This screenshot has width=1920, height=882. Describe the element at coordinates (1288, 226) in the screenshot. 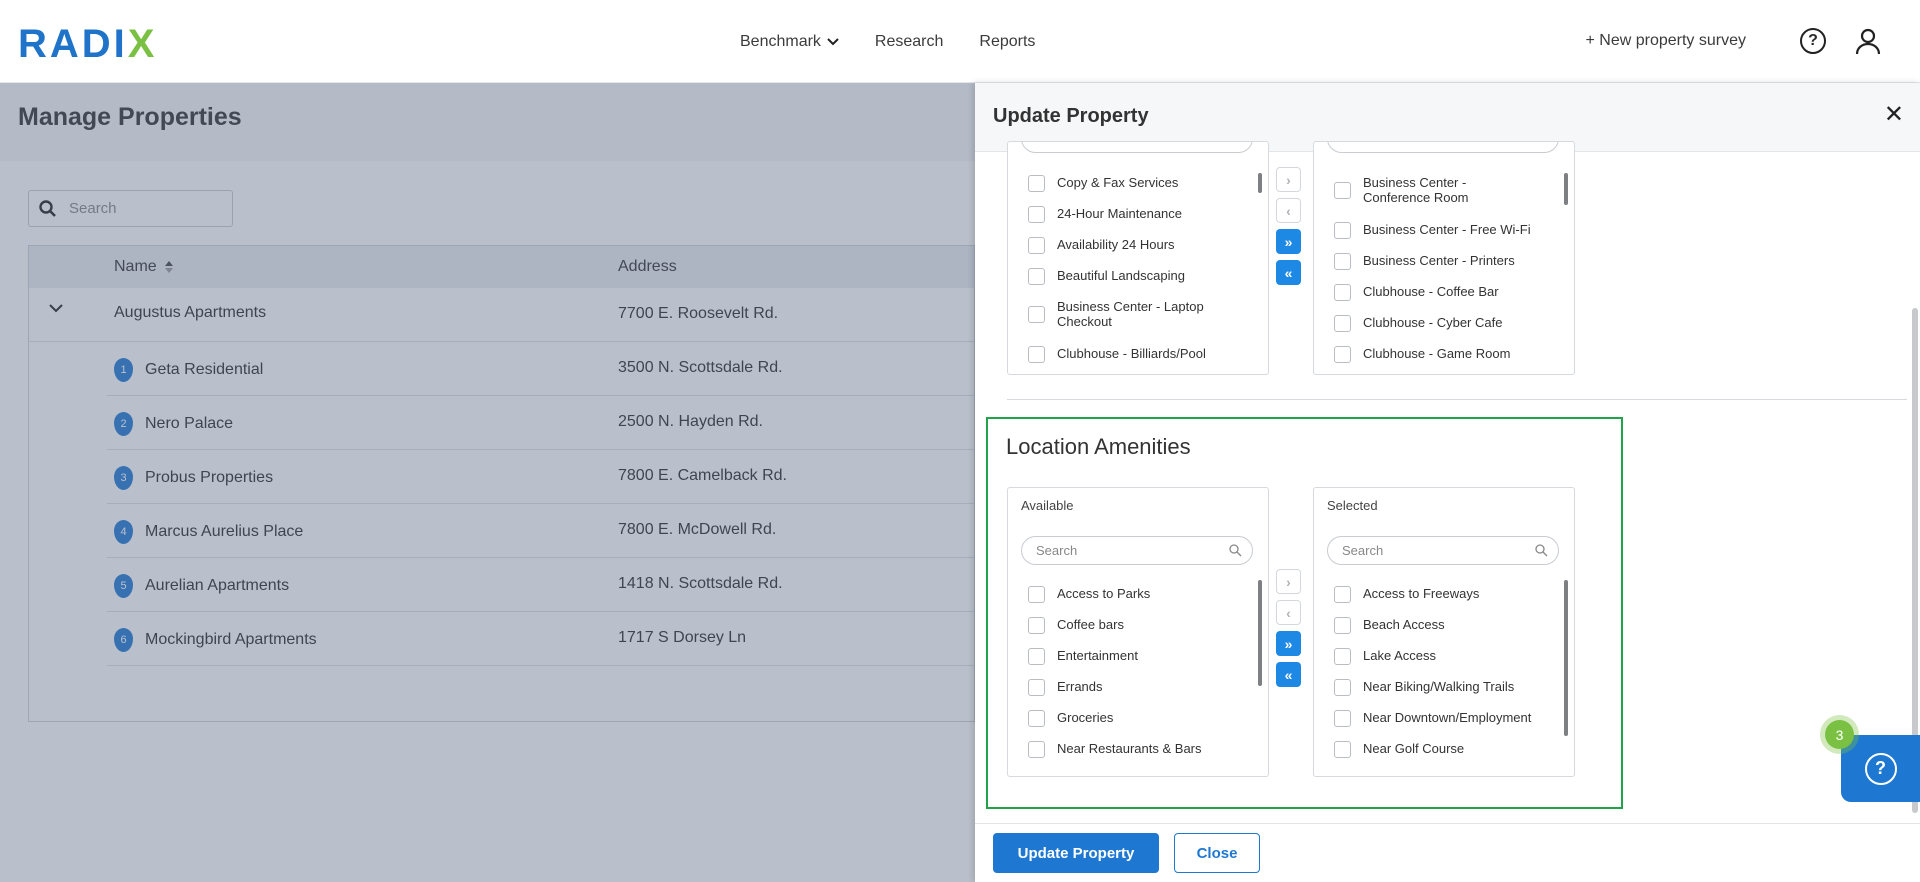

I see `community-transfer-buttons: › ‹ » «` at that location.